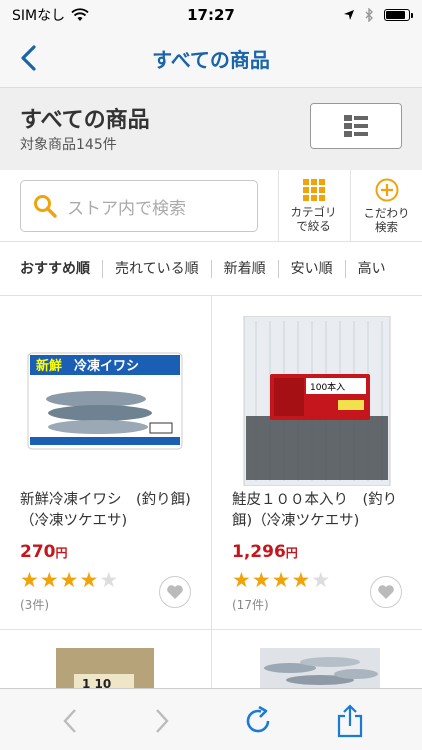  I want to click on wifi-icon, so click(80, 14).